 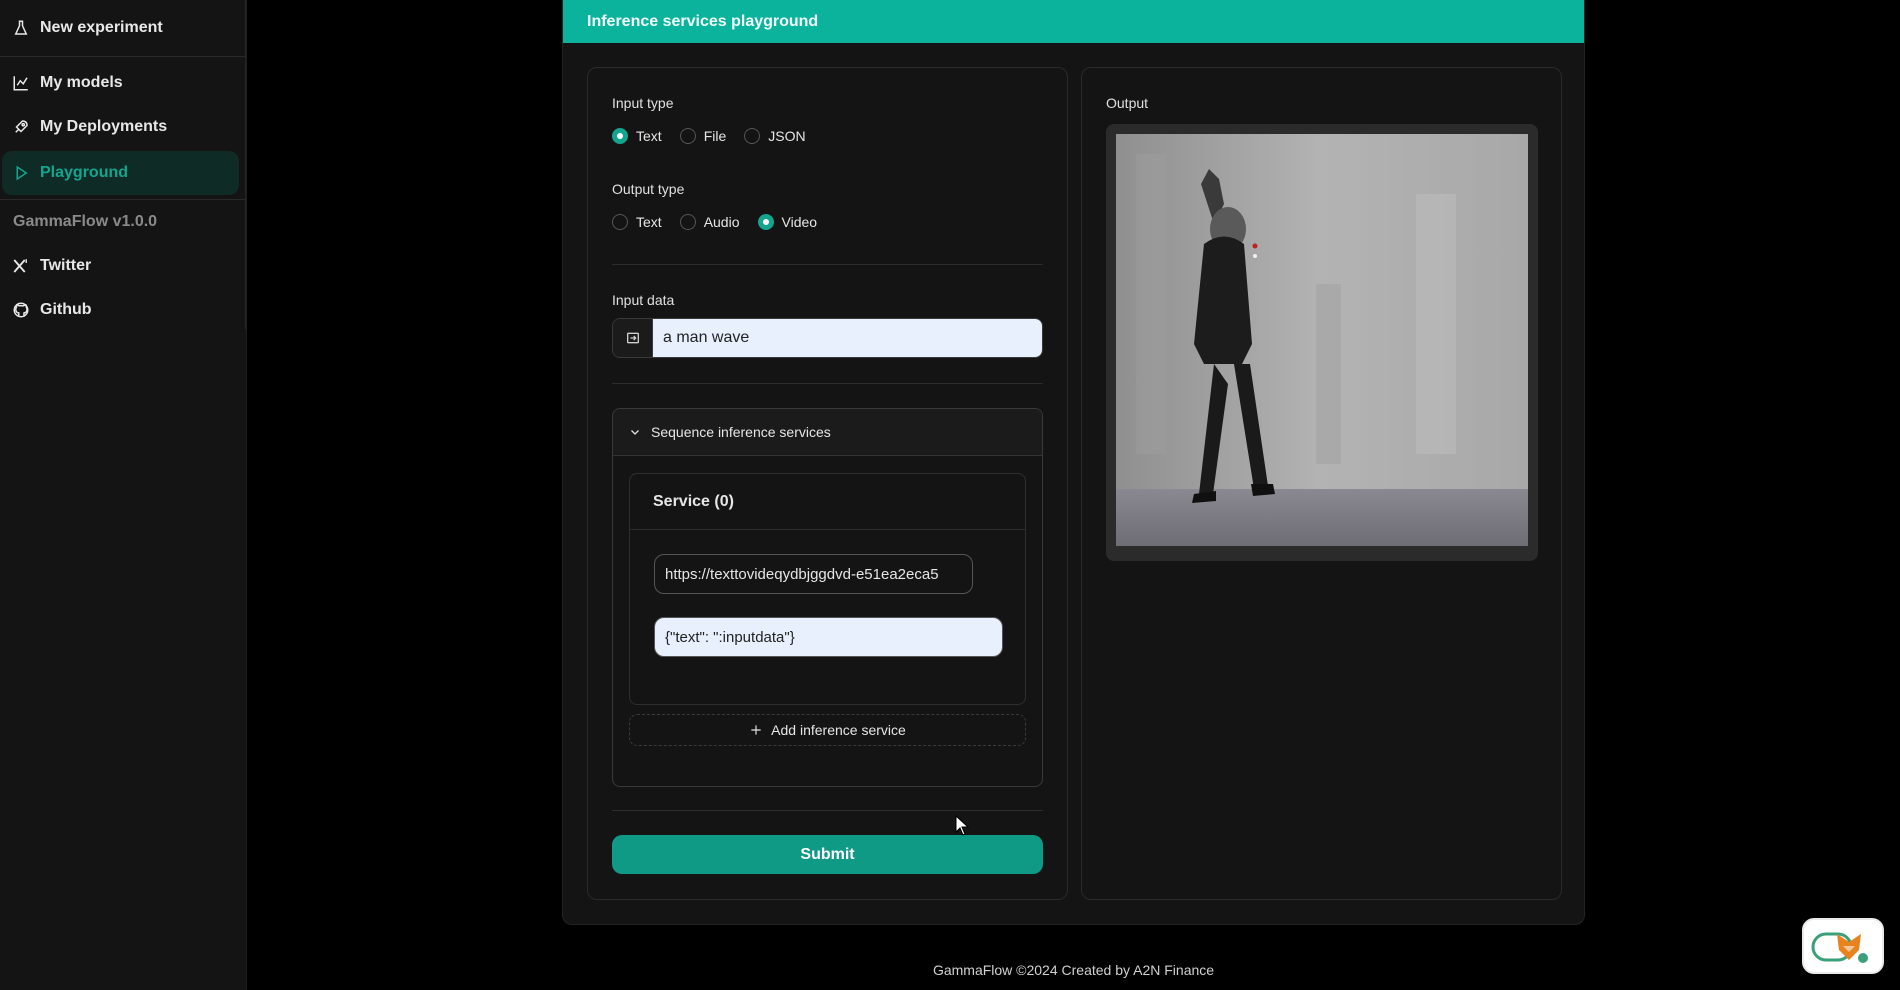 What do you see at coordinates (838, 730) in the screenshot?
I see `add-button-label: Add inference service` at bounding box center [838, 730].